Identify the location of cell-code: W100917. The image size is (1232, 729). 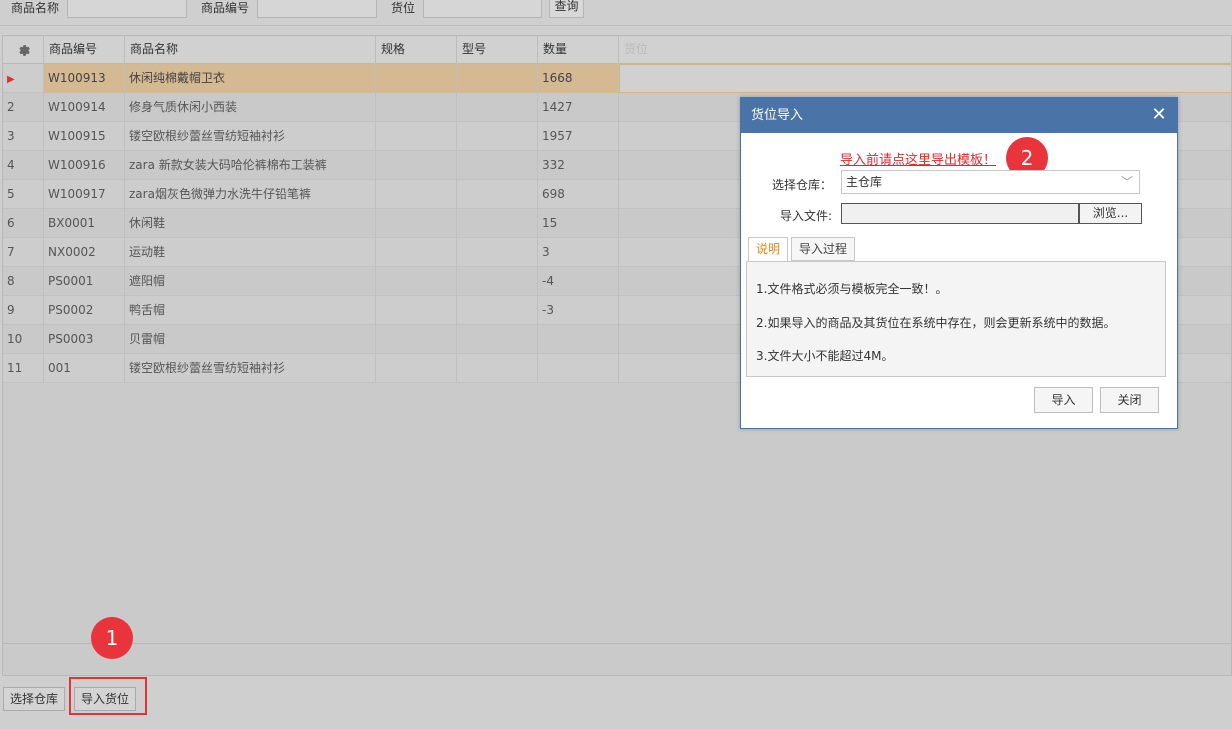
(84, 194).